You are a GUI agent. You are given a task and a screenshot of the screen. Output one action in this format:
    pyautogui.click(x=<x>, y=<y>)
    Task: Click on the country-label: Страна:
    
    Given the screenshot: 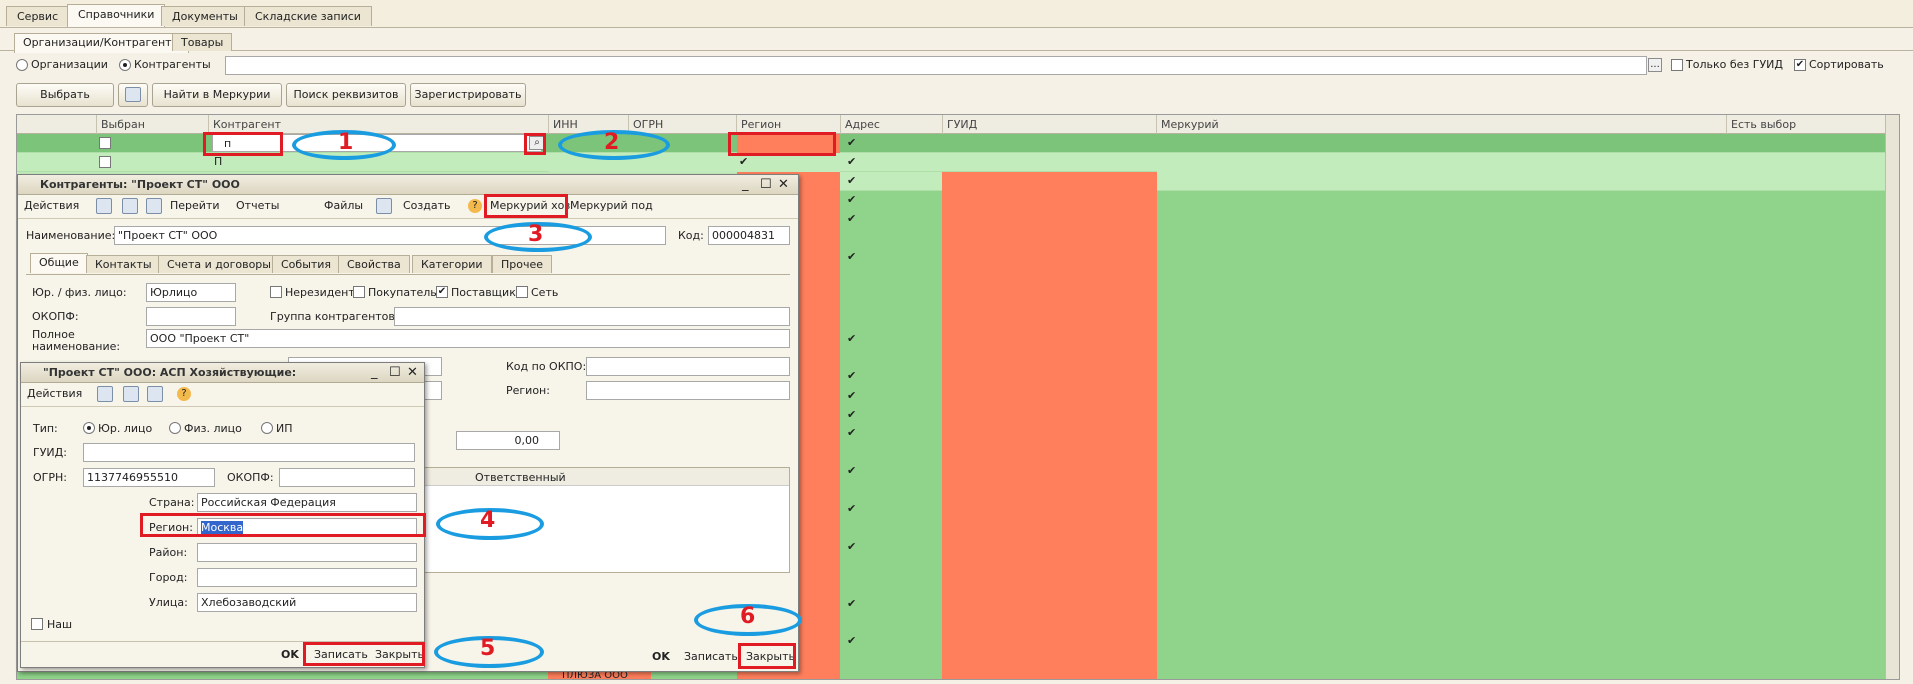 What is the action you would take?
    pyautogui.click(x=172, y=502)
    